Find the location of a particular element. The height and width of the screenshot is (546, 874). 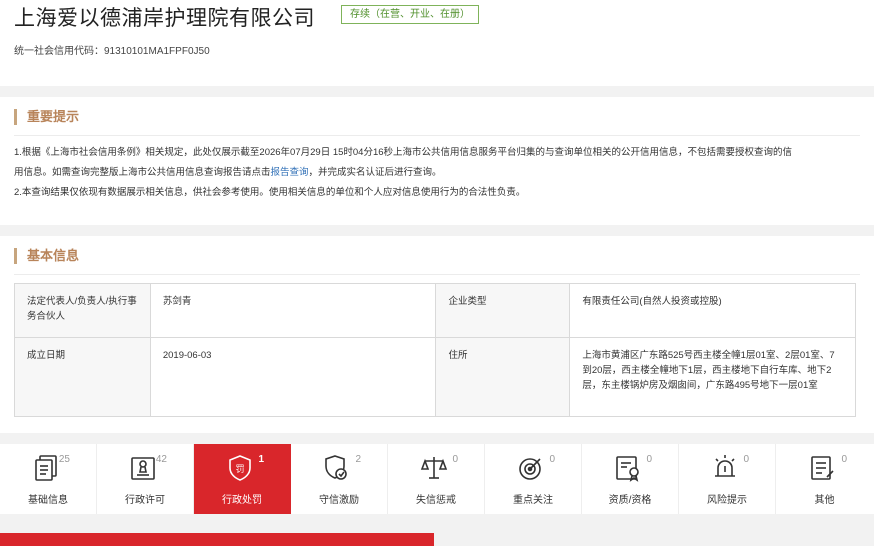

tab-risk-alert: 0 风险提示 is located at coordinates (727, 479).